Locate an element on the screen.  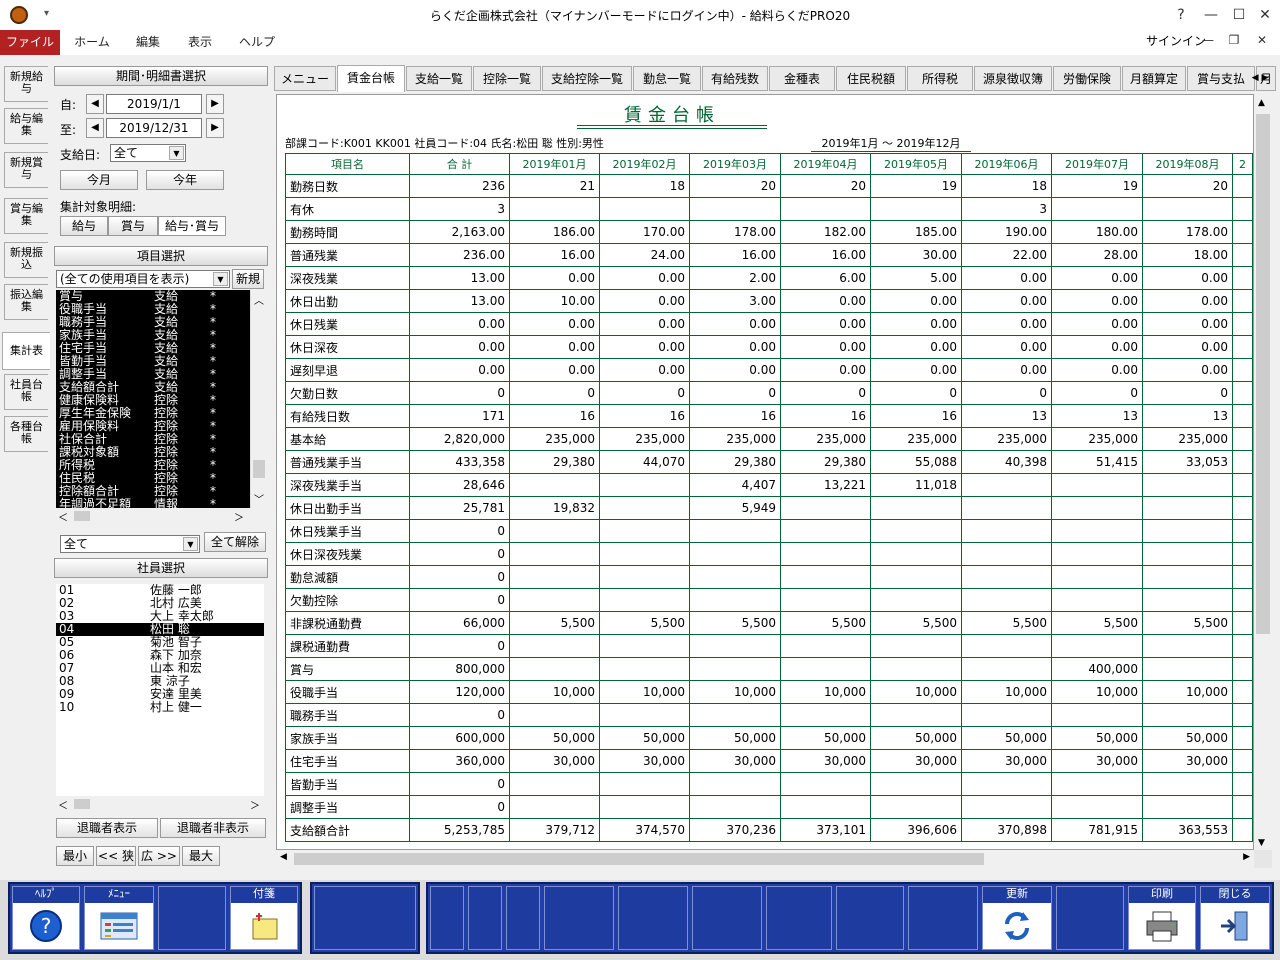
to-date-field: 2019/12/31 is located at coordinates (154, 128).